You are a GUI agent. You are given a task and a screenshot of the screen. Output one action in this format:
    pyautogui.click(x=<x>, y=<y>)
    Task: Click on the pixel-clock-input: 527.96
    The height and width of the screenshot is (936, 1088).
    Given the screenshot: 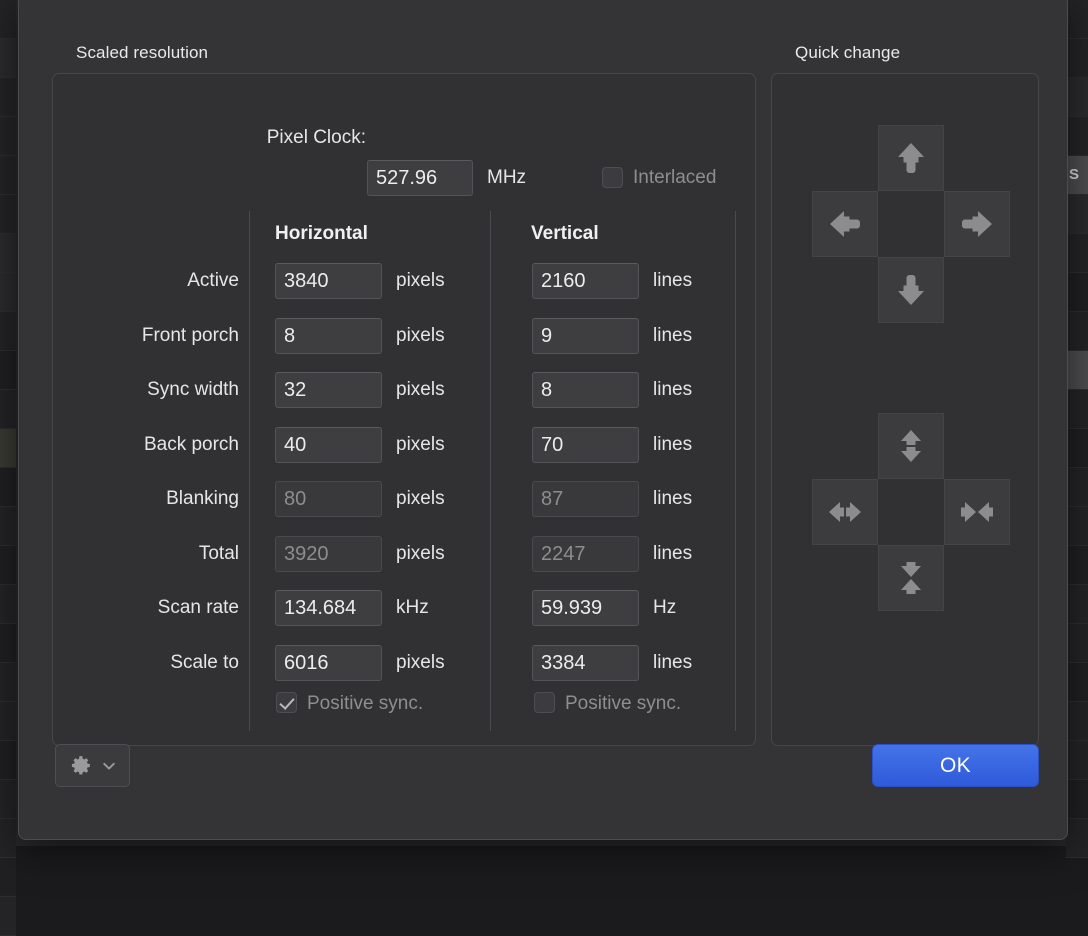 What is the action you would take?
    pyautogui.click(x=420, y=178)
    